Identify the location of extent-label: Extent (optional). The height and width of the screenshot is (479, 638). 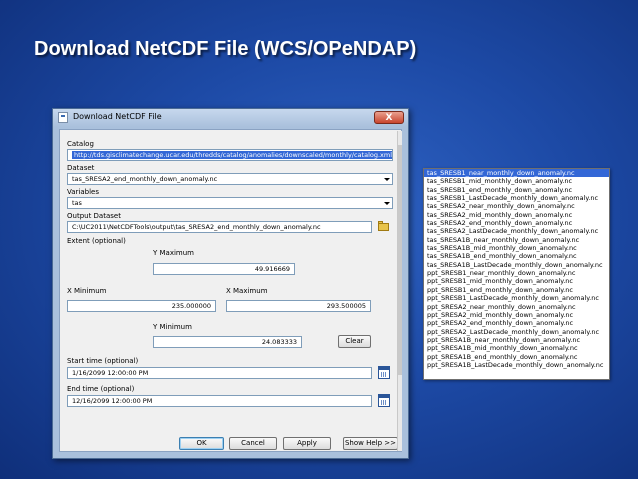
(96, 241).